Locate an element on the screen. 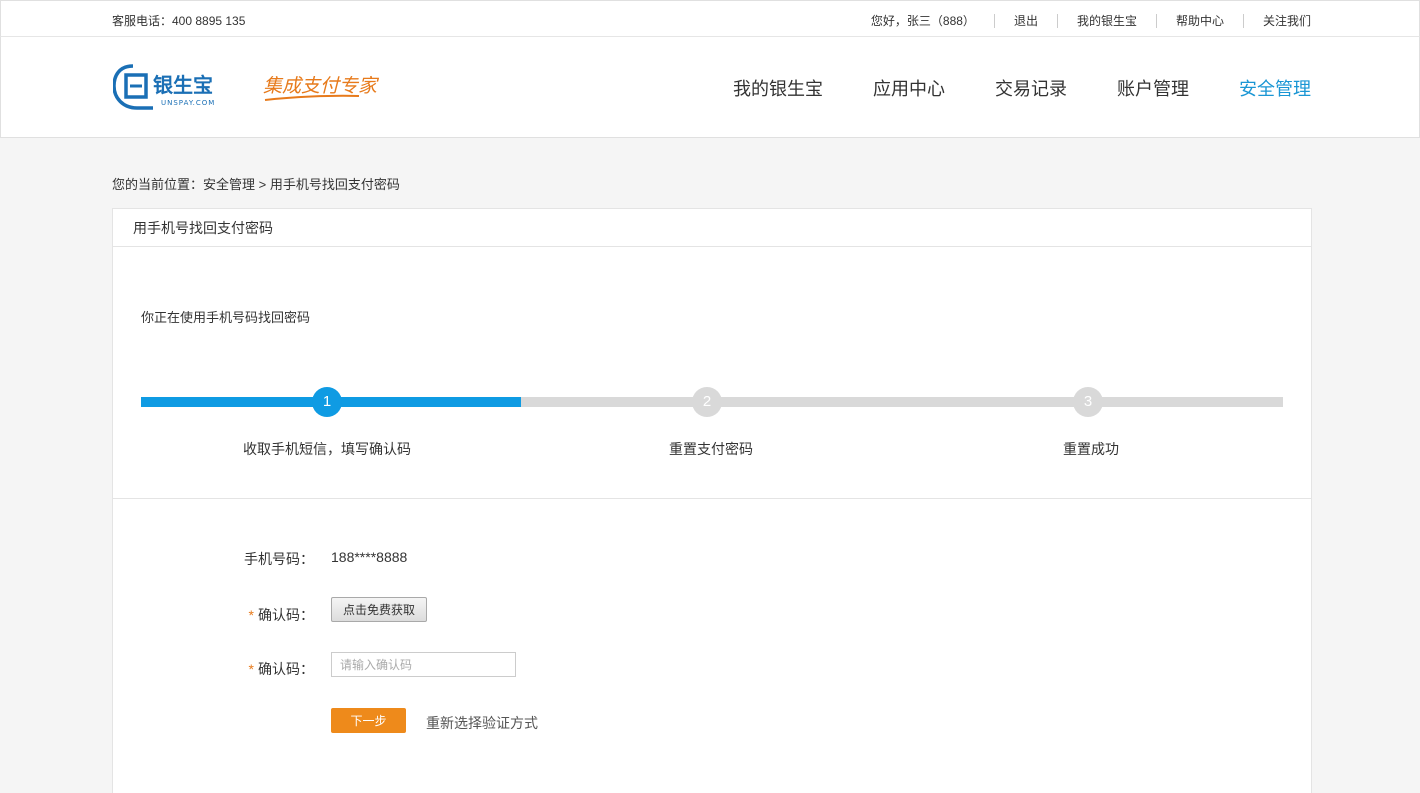 The width and height of the screenshot is (1420, 793). logo-text: 银生宝 is located at coordinates (183, 85).